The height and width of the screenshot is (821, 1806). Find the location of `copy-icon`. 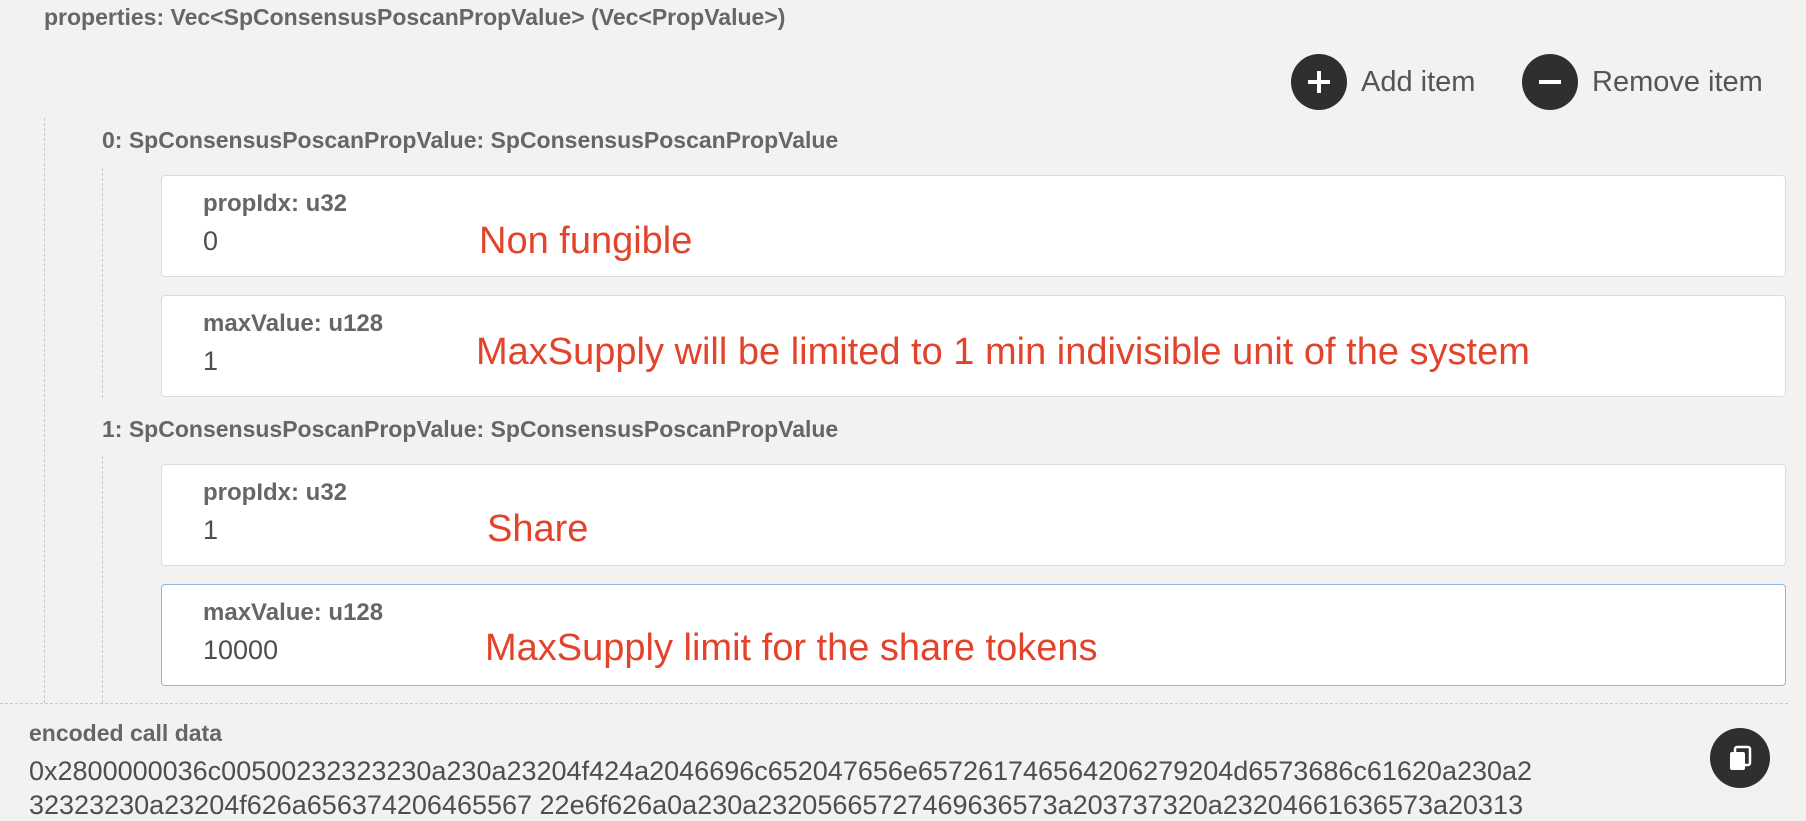

copy-icon is located at coordinates (1741, 757).